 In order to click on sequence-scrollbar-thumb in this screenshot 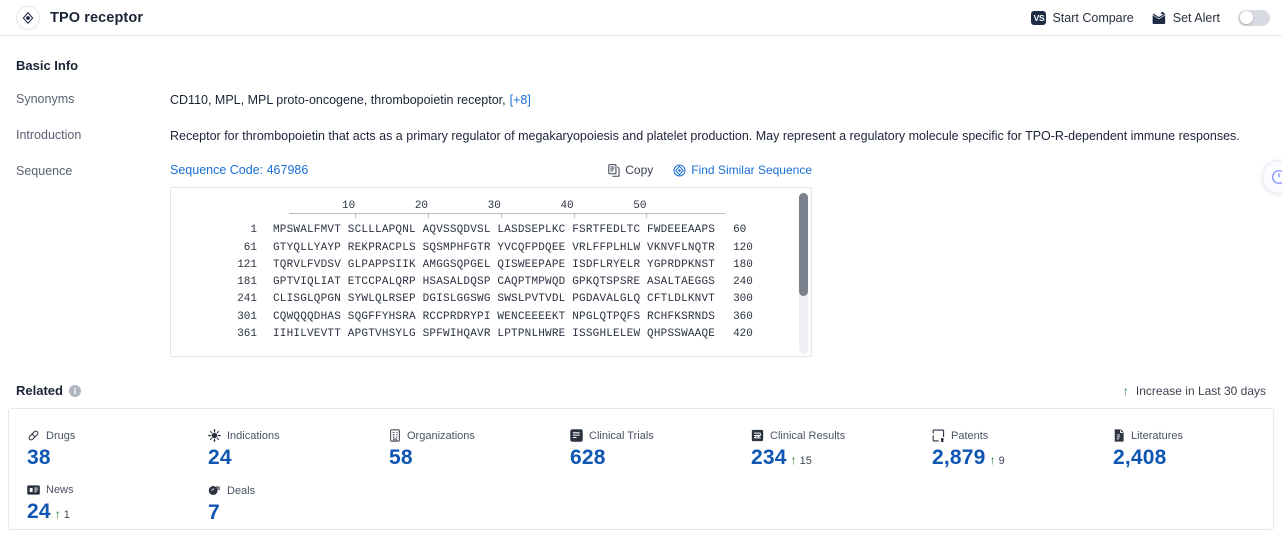, I will do `click(803, 245)`.